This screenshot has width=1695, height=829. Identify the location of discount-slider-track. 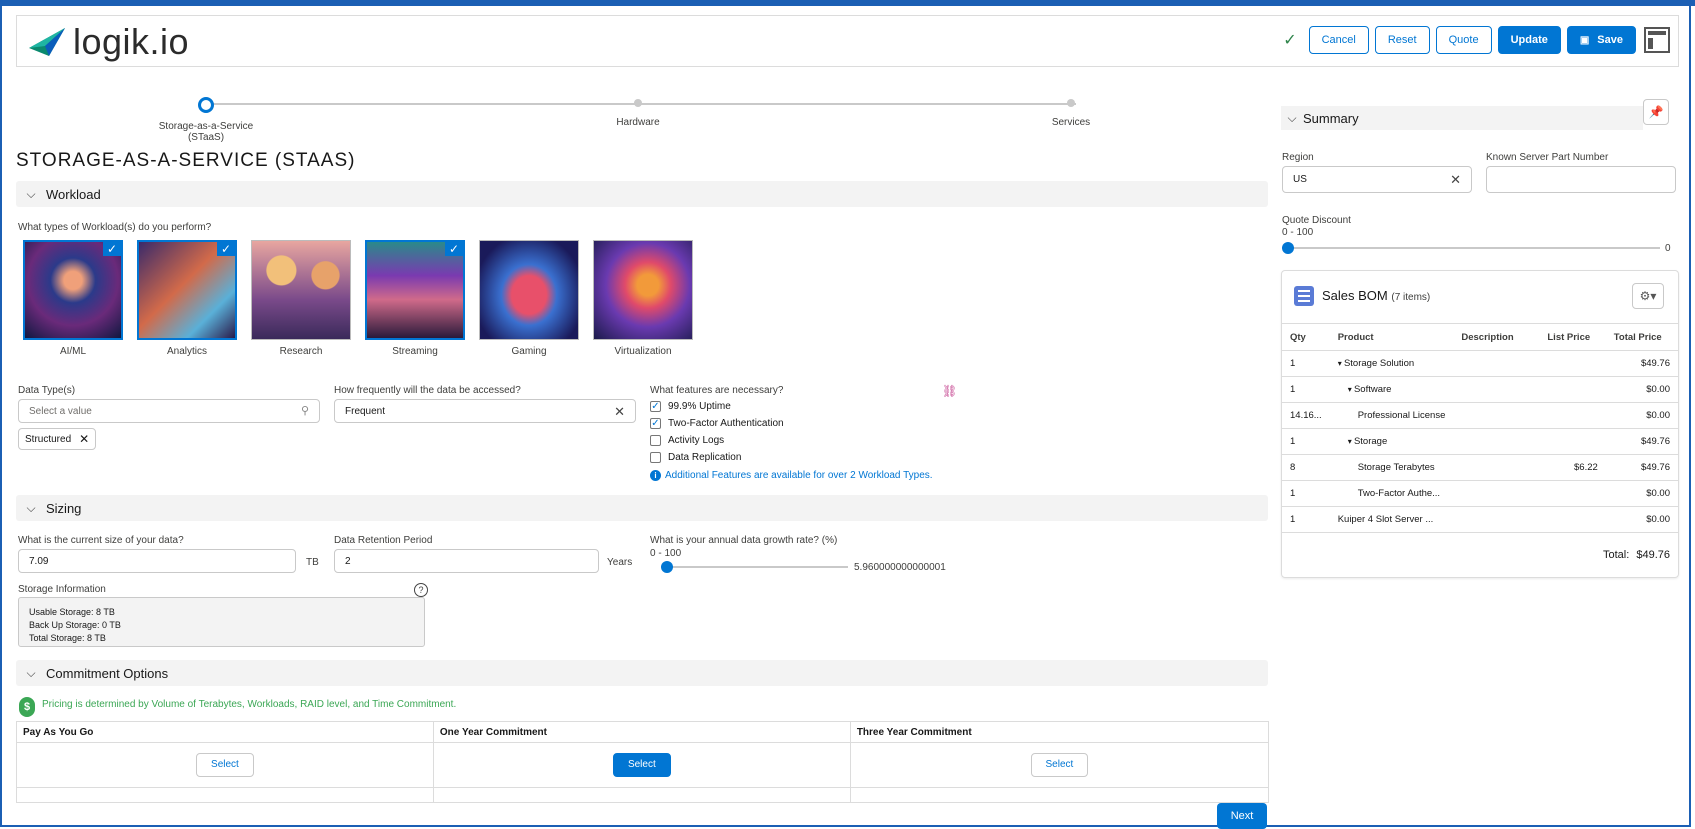
(1474, 248).